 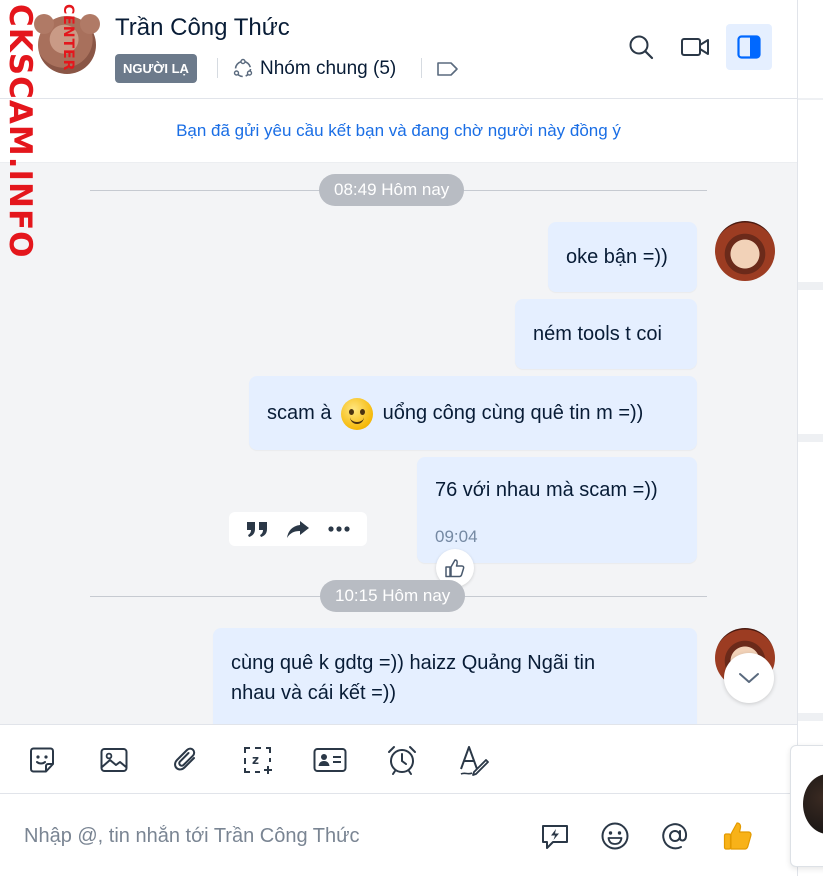 I want to click on message-text: 76 với nhau mà scam =)), so click(x=546, y=490).